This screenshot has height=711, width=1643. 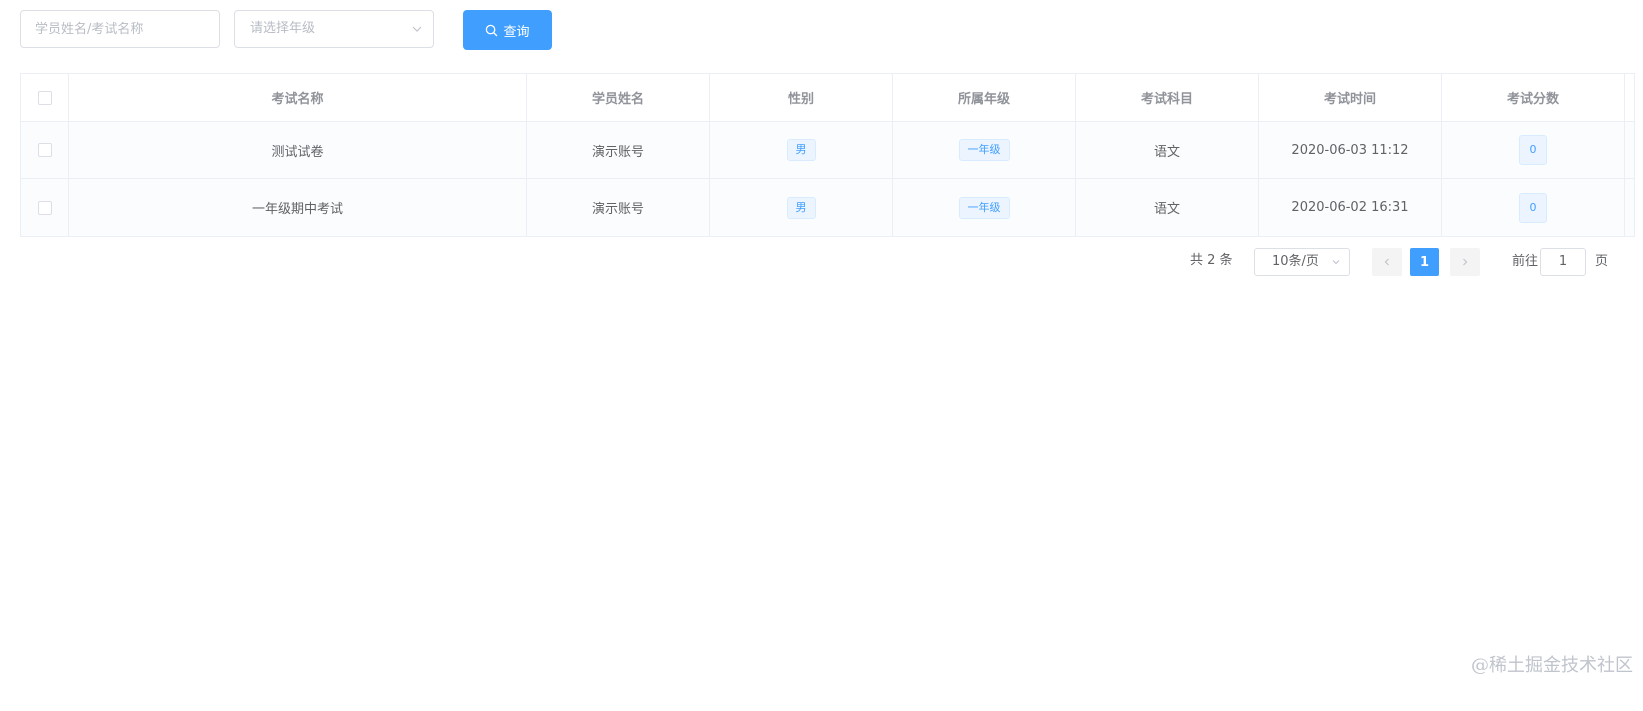 I want to click on search-input-wrapper, so click(x=120, y=29).